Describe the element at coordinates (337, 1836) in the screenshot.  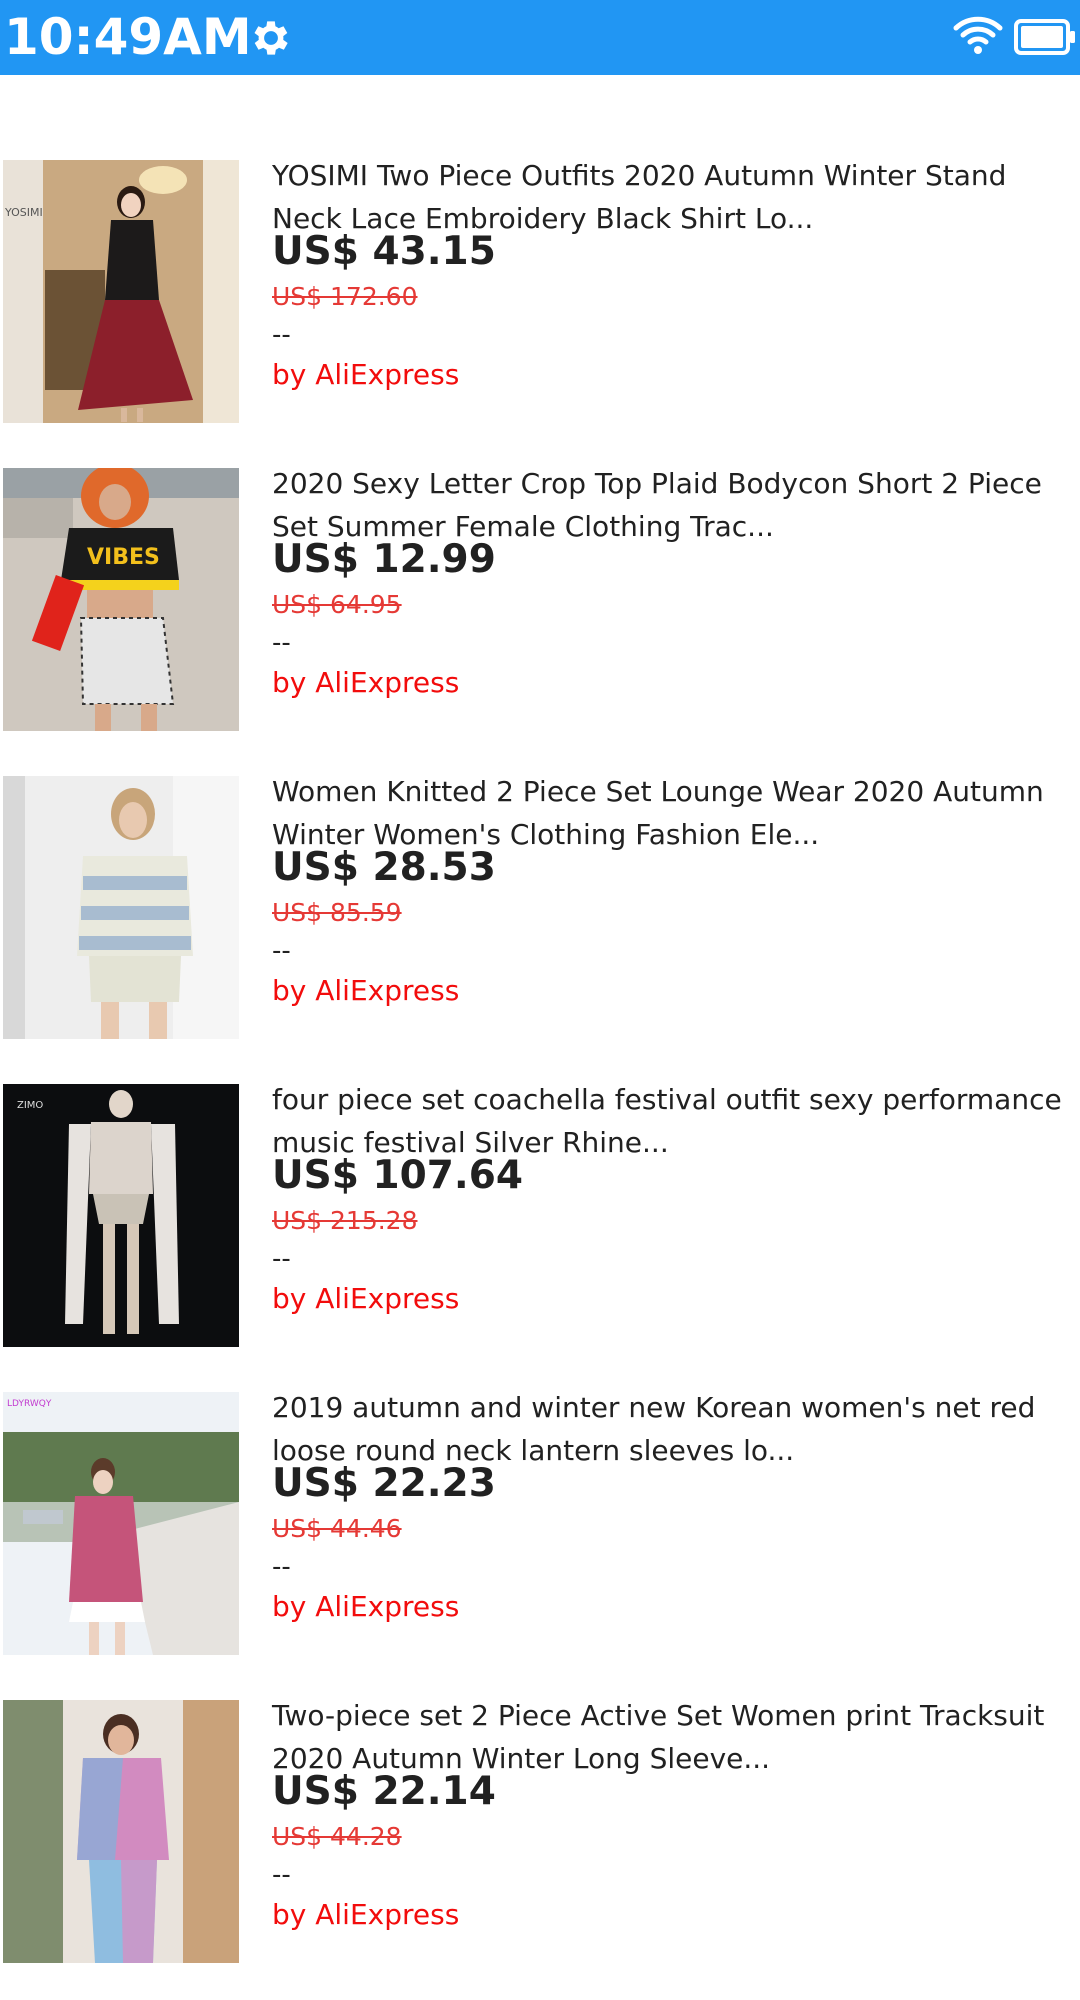
I see `product-original-price: US$ 44.28` at that location.